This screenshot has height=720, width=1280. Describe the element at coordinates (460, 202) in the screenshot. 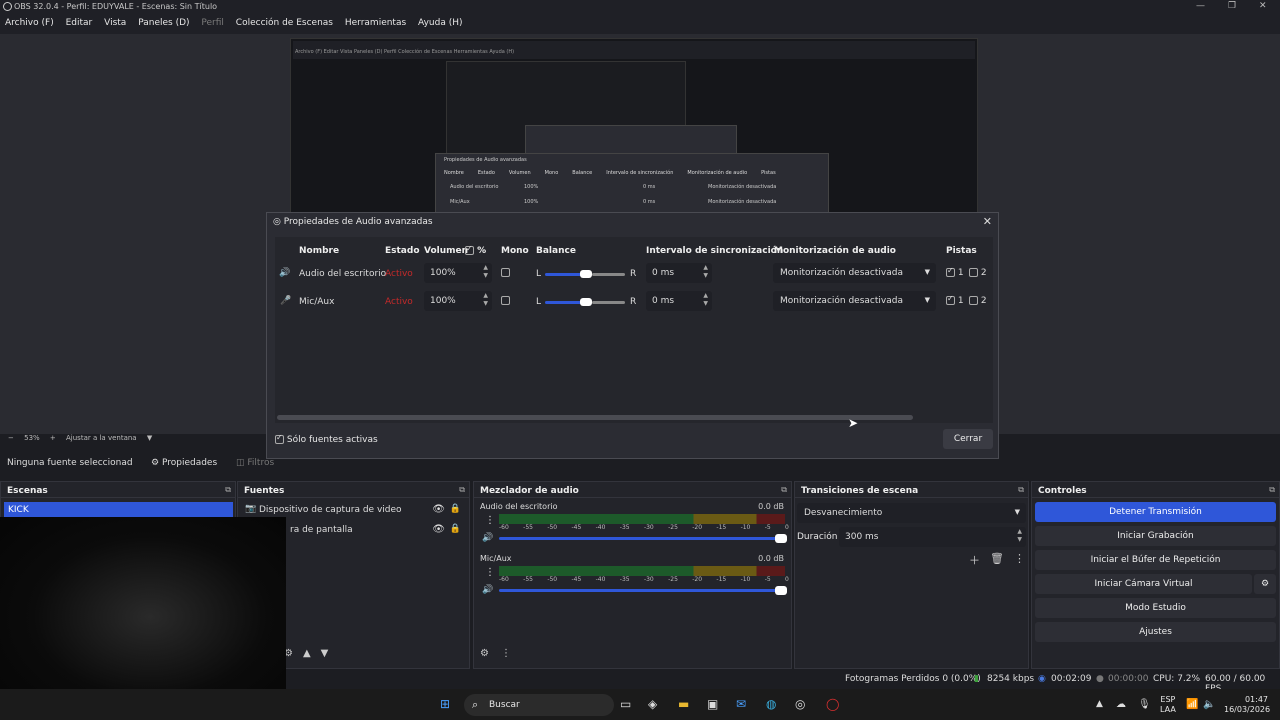

I see `nested-row-2-name: Mic/Aux` at that location.